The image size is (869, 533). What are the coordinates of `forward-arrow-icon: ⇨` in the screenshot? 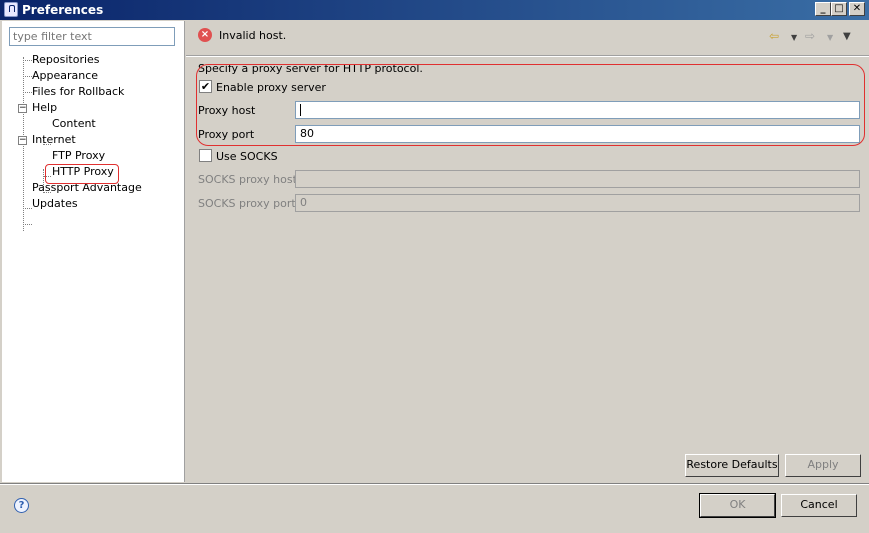 It's located at (810, 36).